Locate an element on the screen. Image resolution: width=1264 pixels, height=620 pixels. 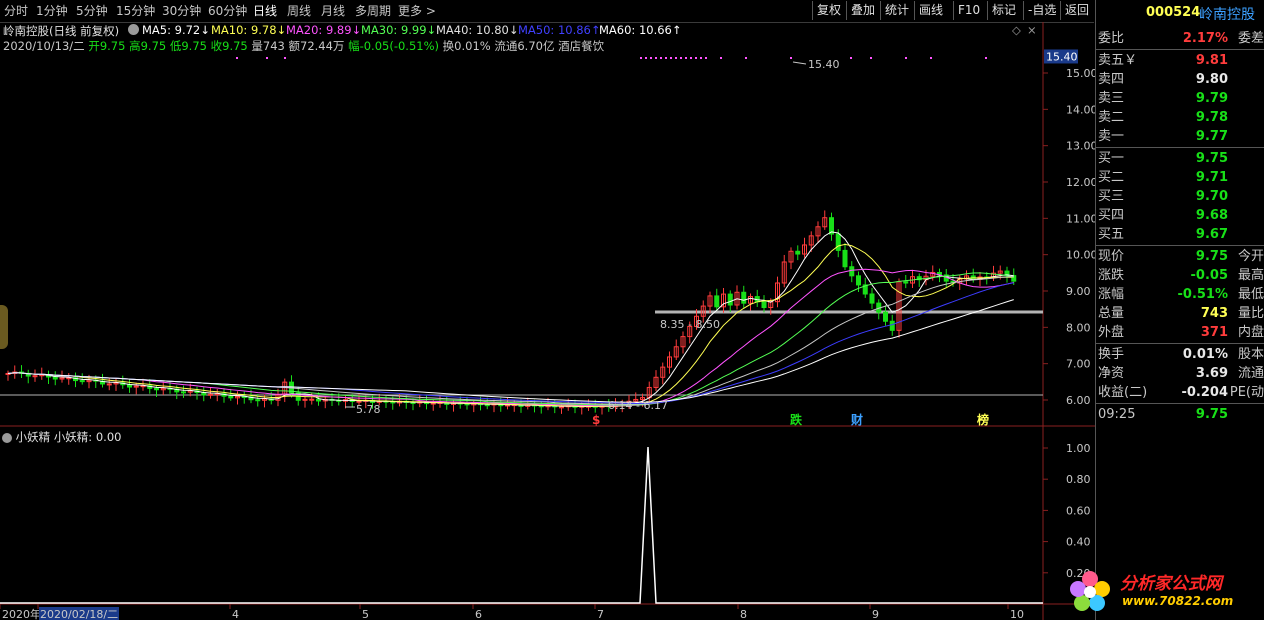
indicator-settings-icon is located at coordinates (7, 438).